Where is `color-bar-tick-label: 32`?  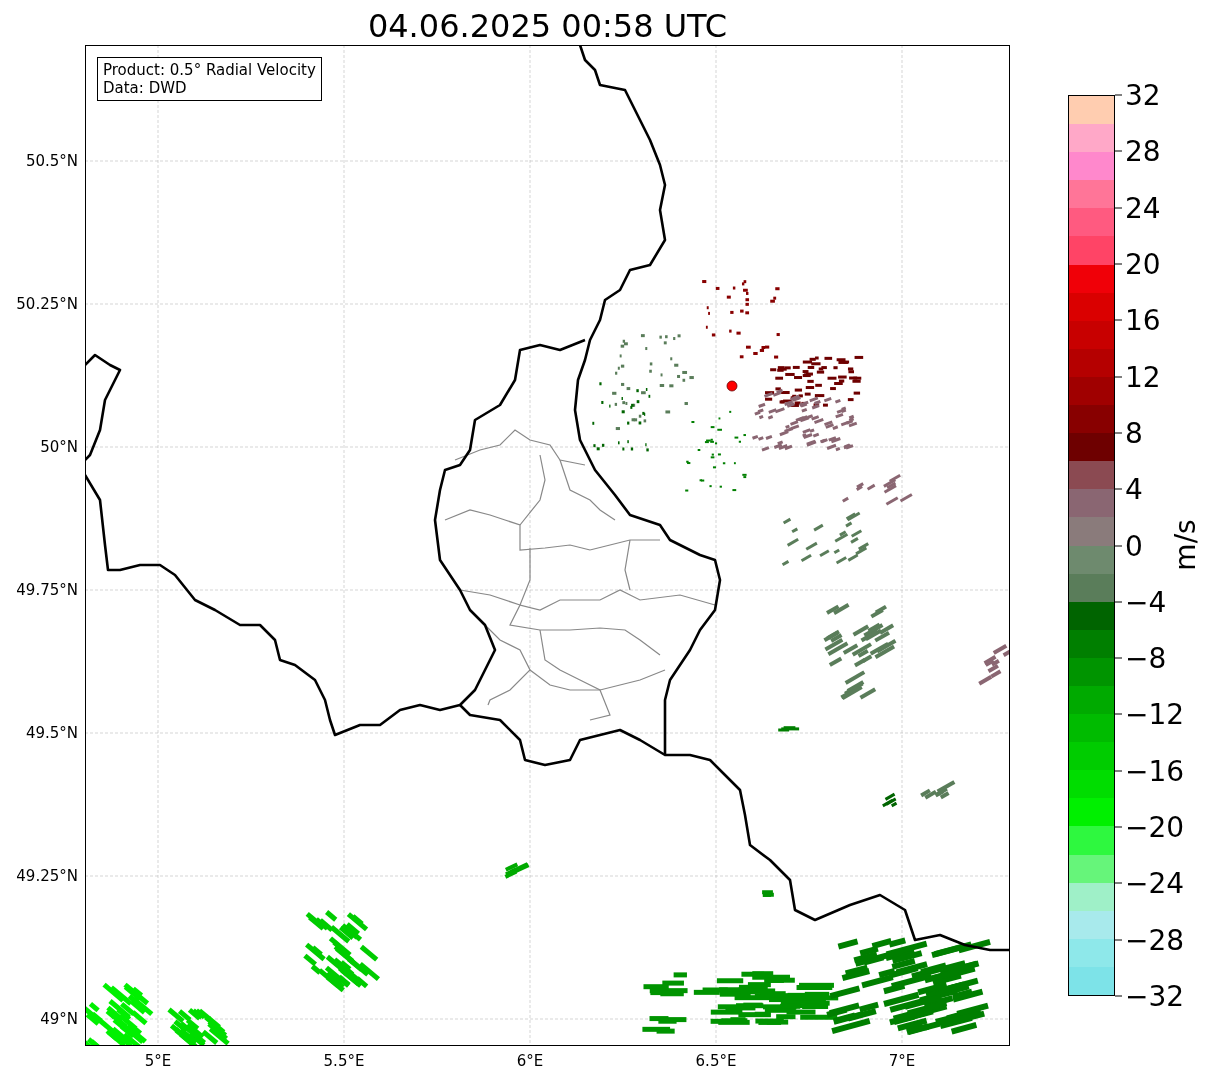
color-bar-tick-label: 32 is located at coordinates (1143, 95).